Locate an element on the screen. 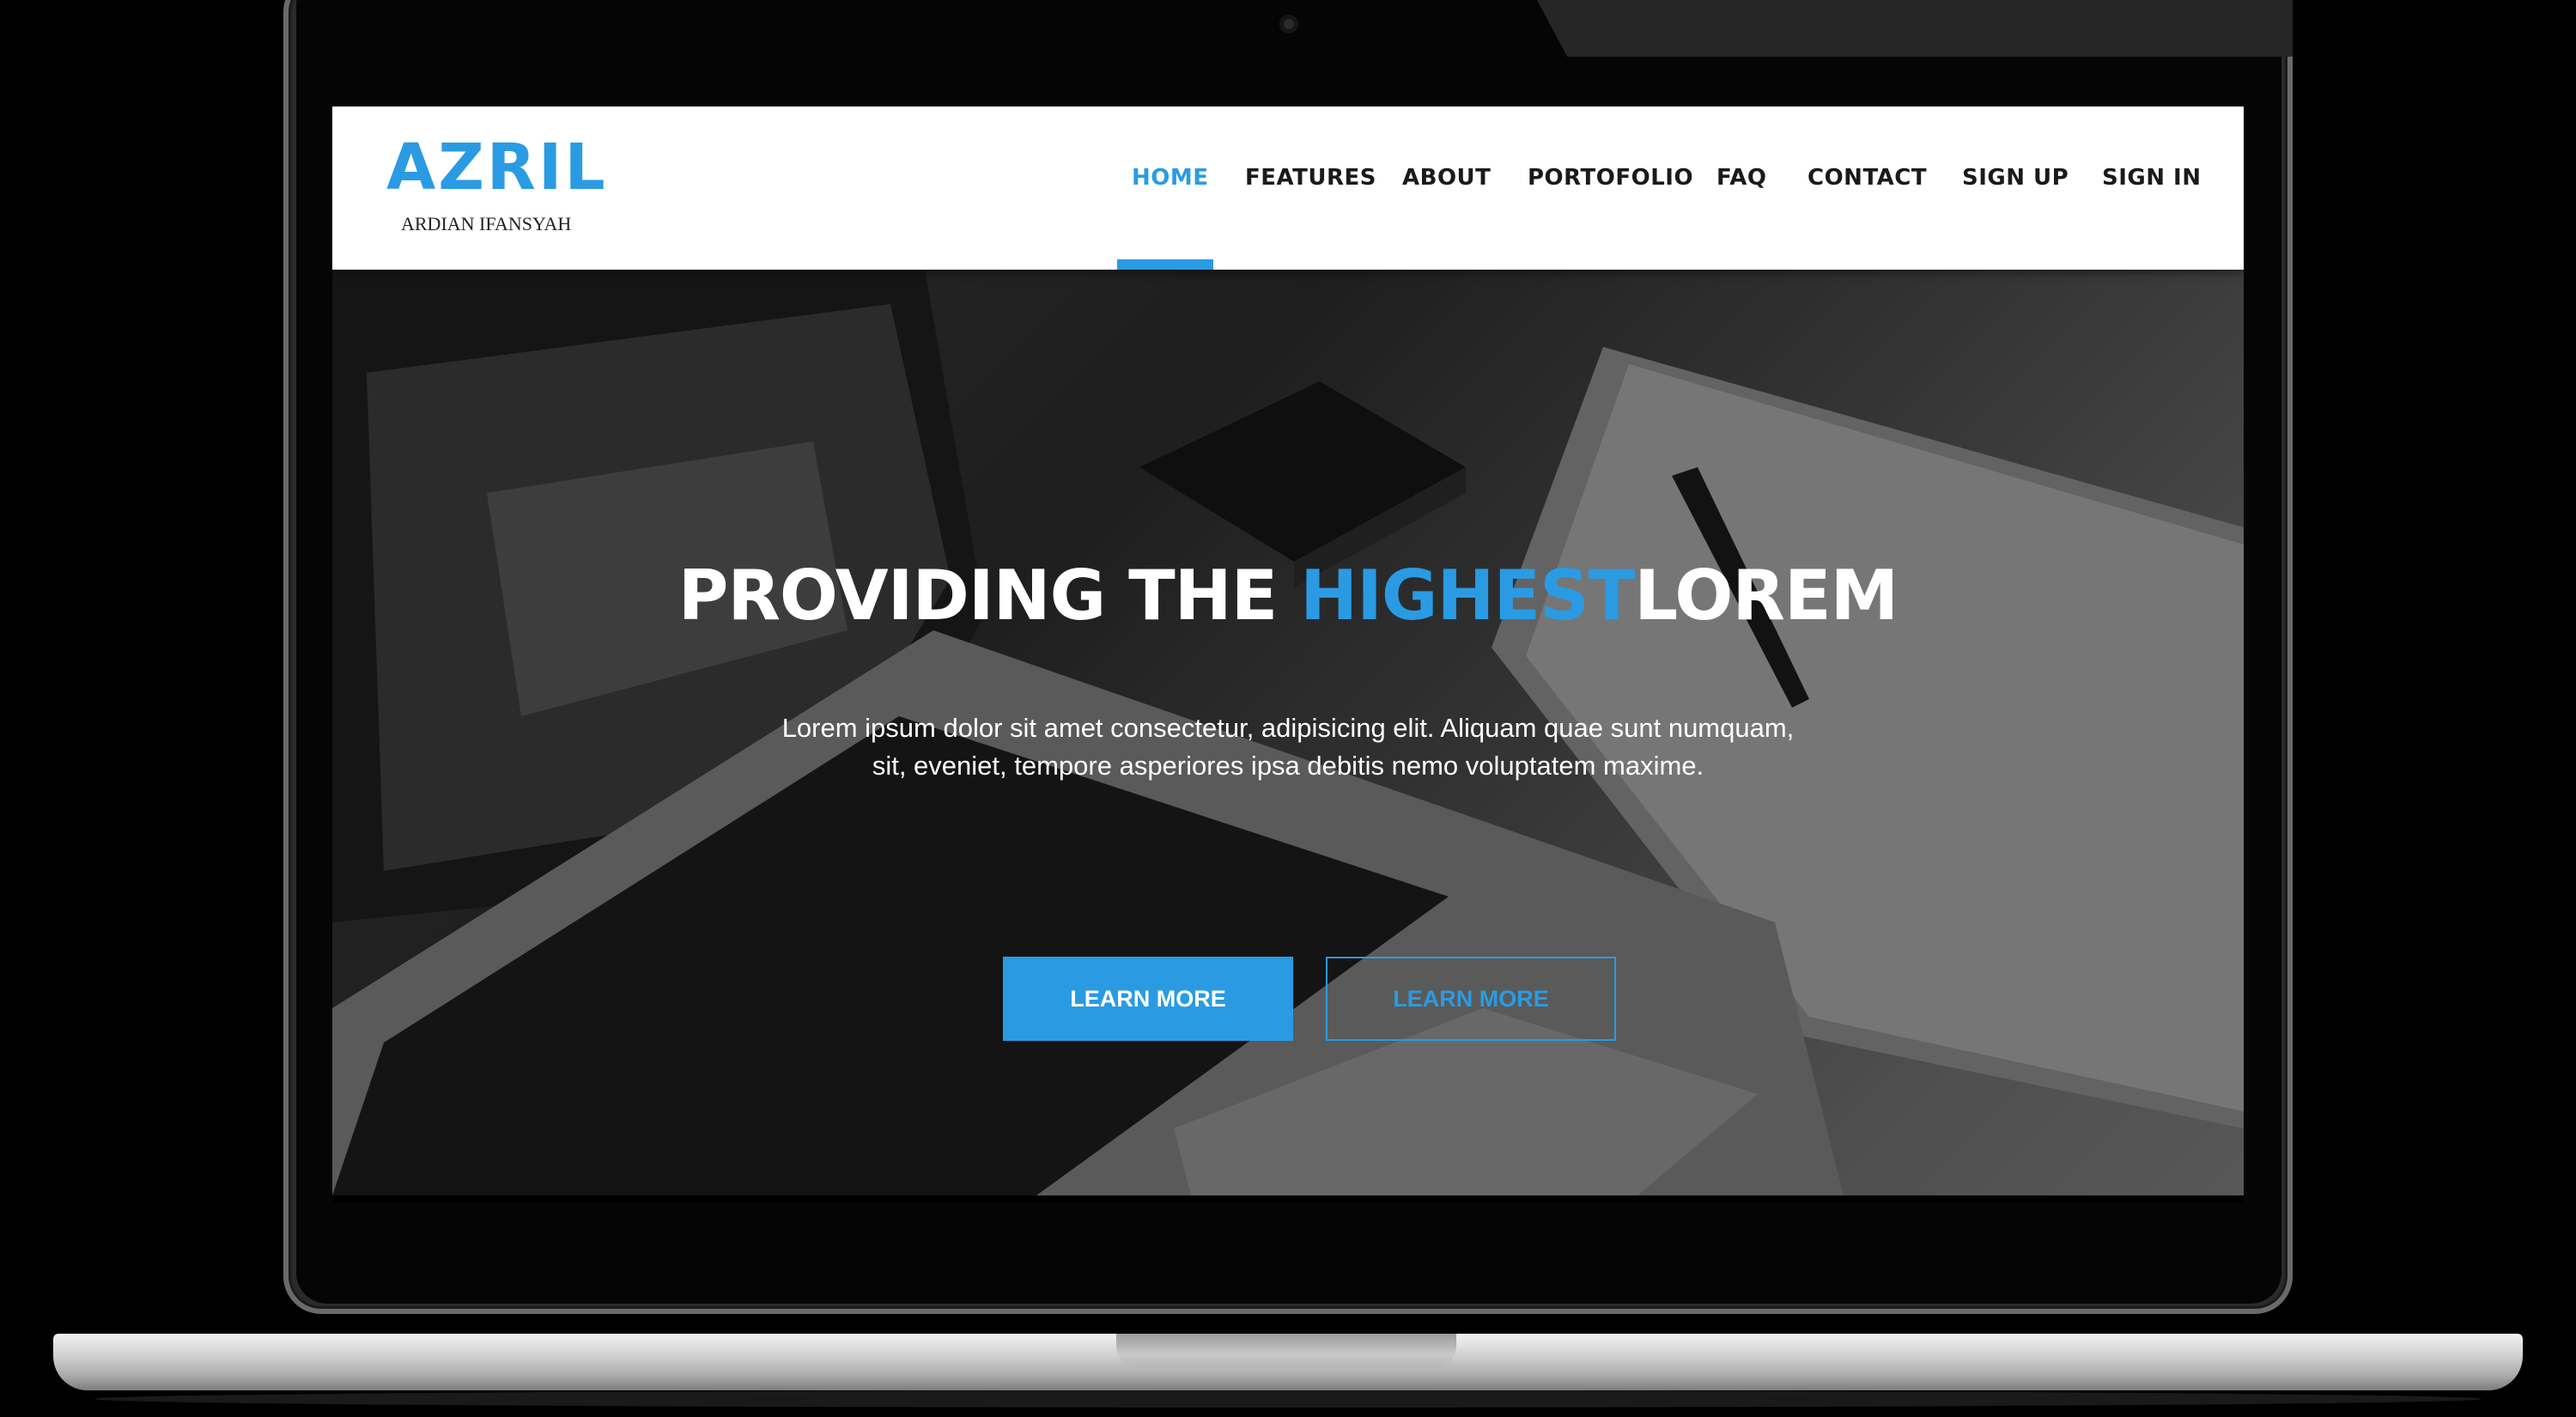 The height and width of the screenshot is (1417, 2576). bezel-glare is located at coordinates (1915, 28).